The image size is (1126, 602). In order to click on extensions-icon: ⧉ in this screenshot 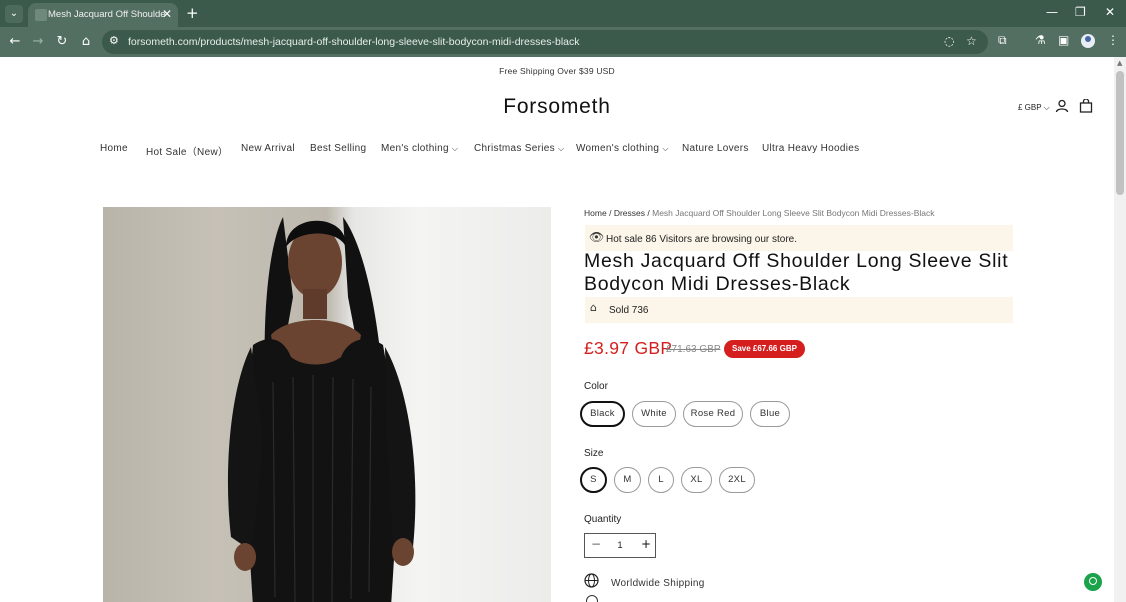, I will do `click(1002, 40)`.